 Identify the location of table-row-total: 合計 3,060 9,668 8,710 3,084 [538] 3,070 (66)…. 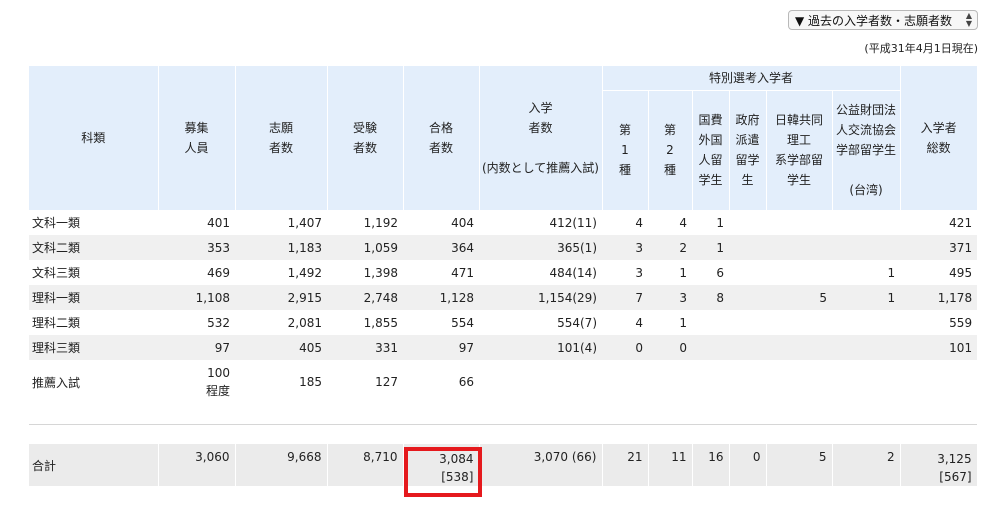
(503, 465).